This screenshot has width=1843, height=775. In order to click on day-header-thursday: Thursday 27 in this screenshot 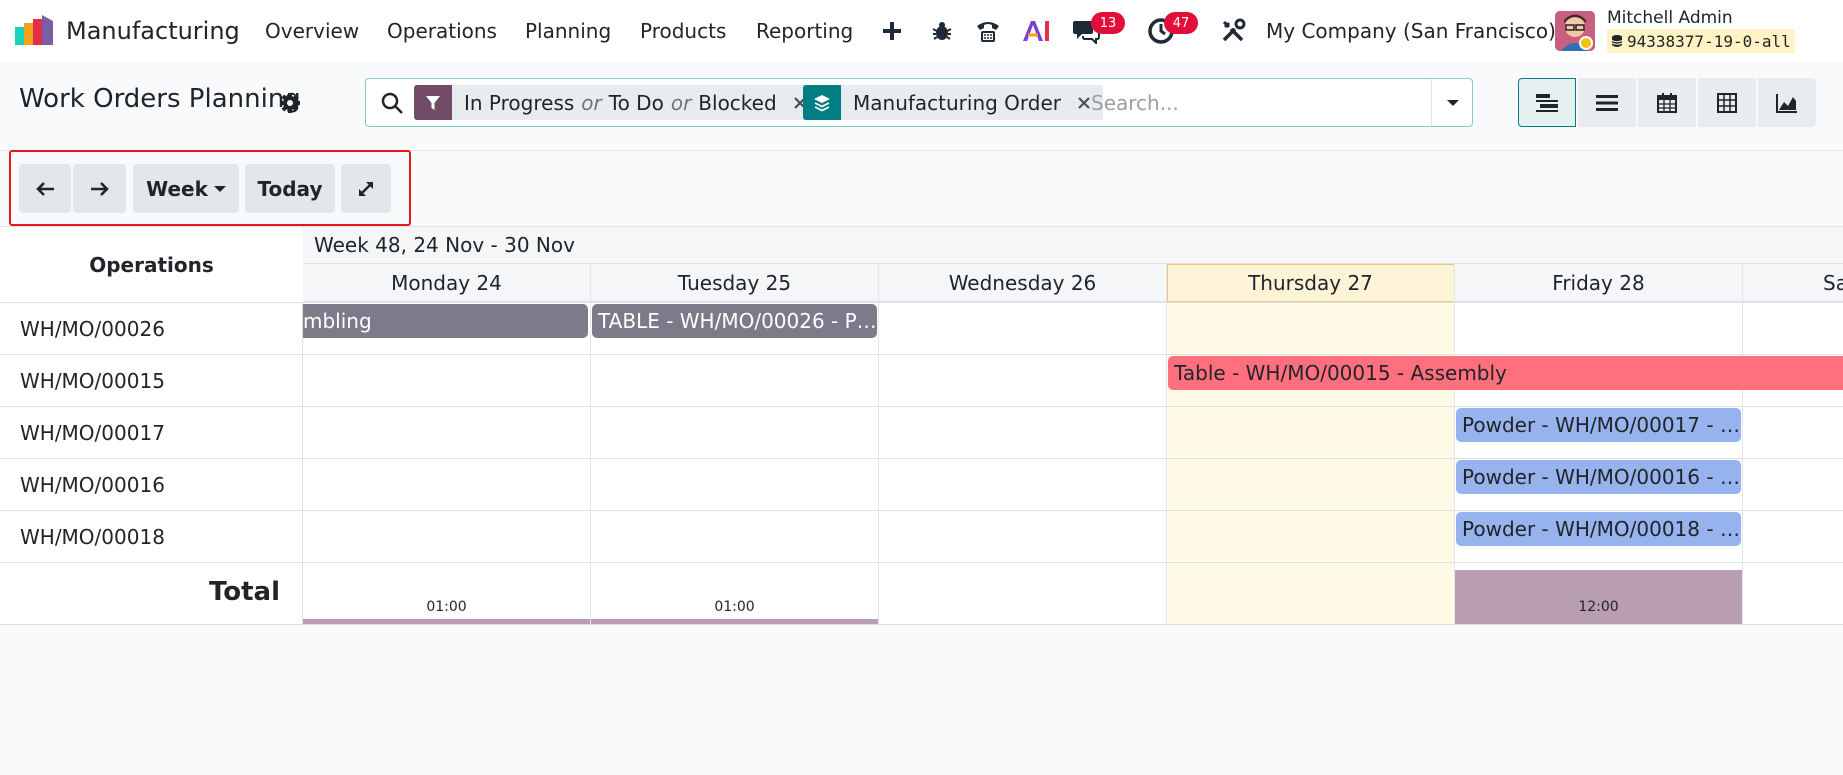, I will do `click(1310, 283)`.